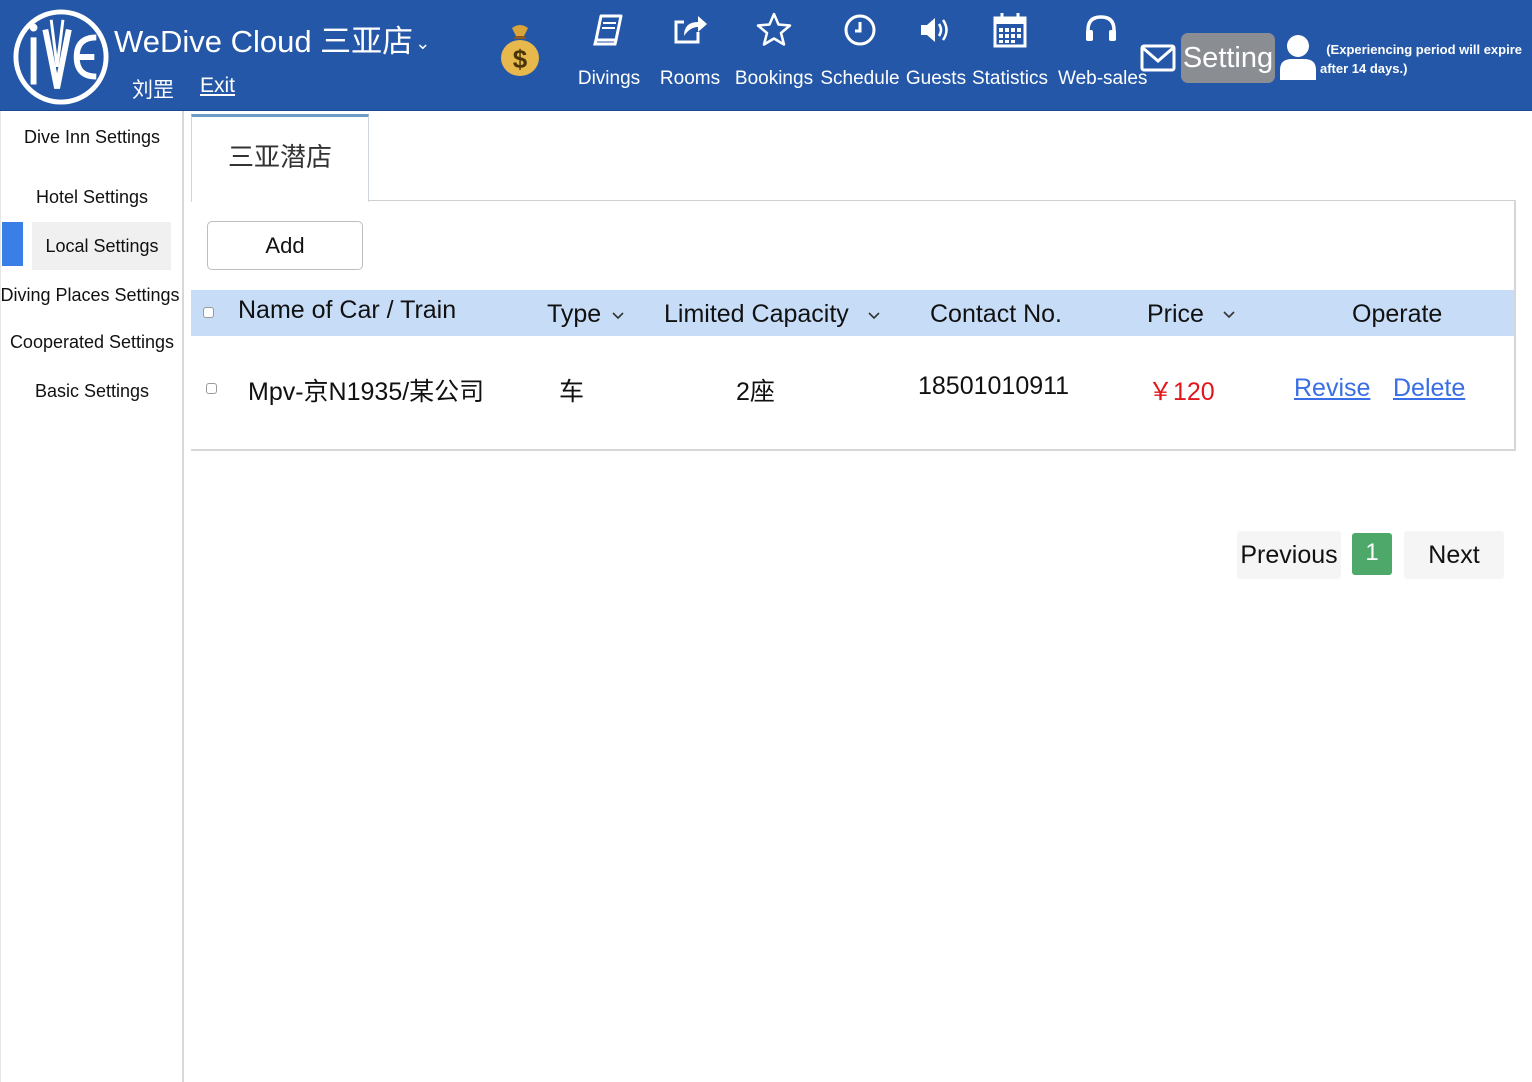 This screenshot has height=1082, width=1532. I want to click on speaker-icon, so click(934, 30).